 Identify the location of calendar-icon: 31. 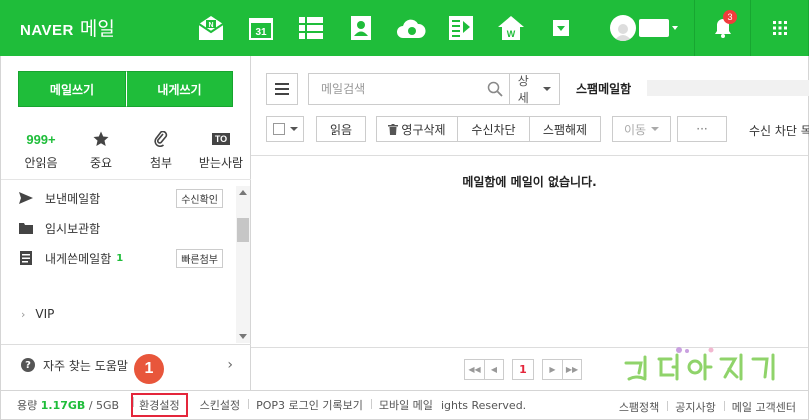
(261, 28).